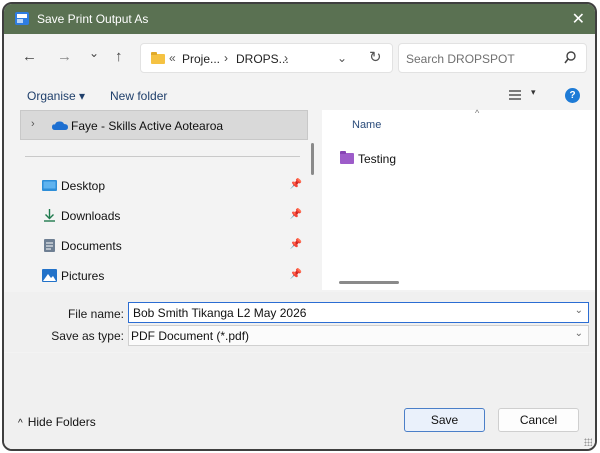  Describe the element at coordinates (172, 58) in the screenshot. I see `breadcrumb-overflow-icon: «` at that location.